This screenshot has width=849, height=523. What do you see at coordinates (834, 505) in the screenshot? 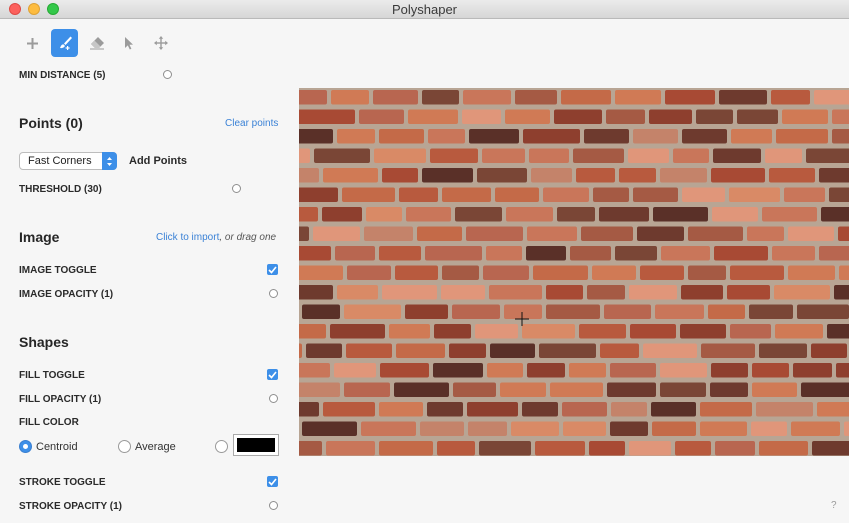
I see `help-button: ?` at bounding box center [834, 505].